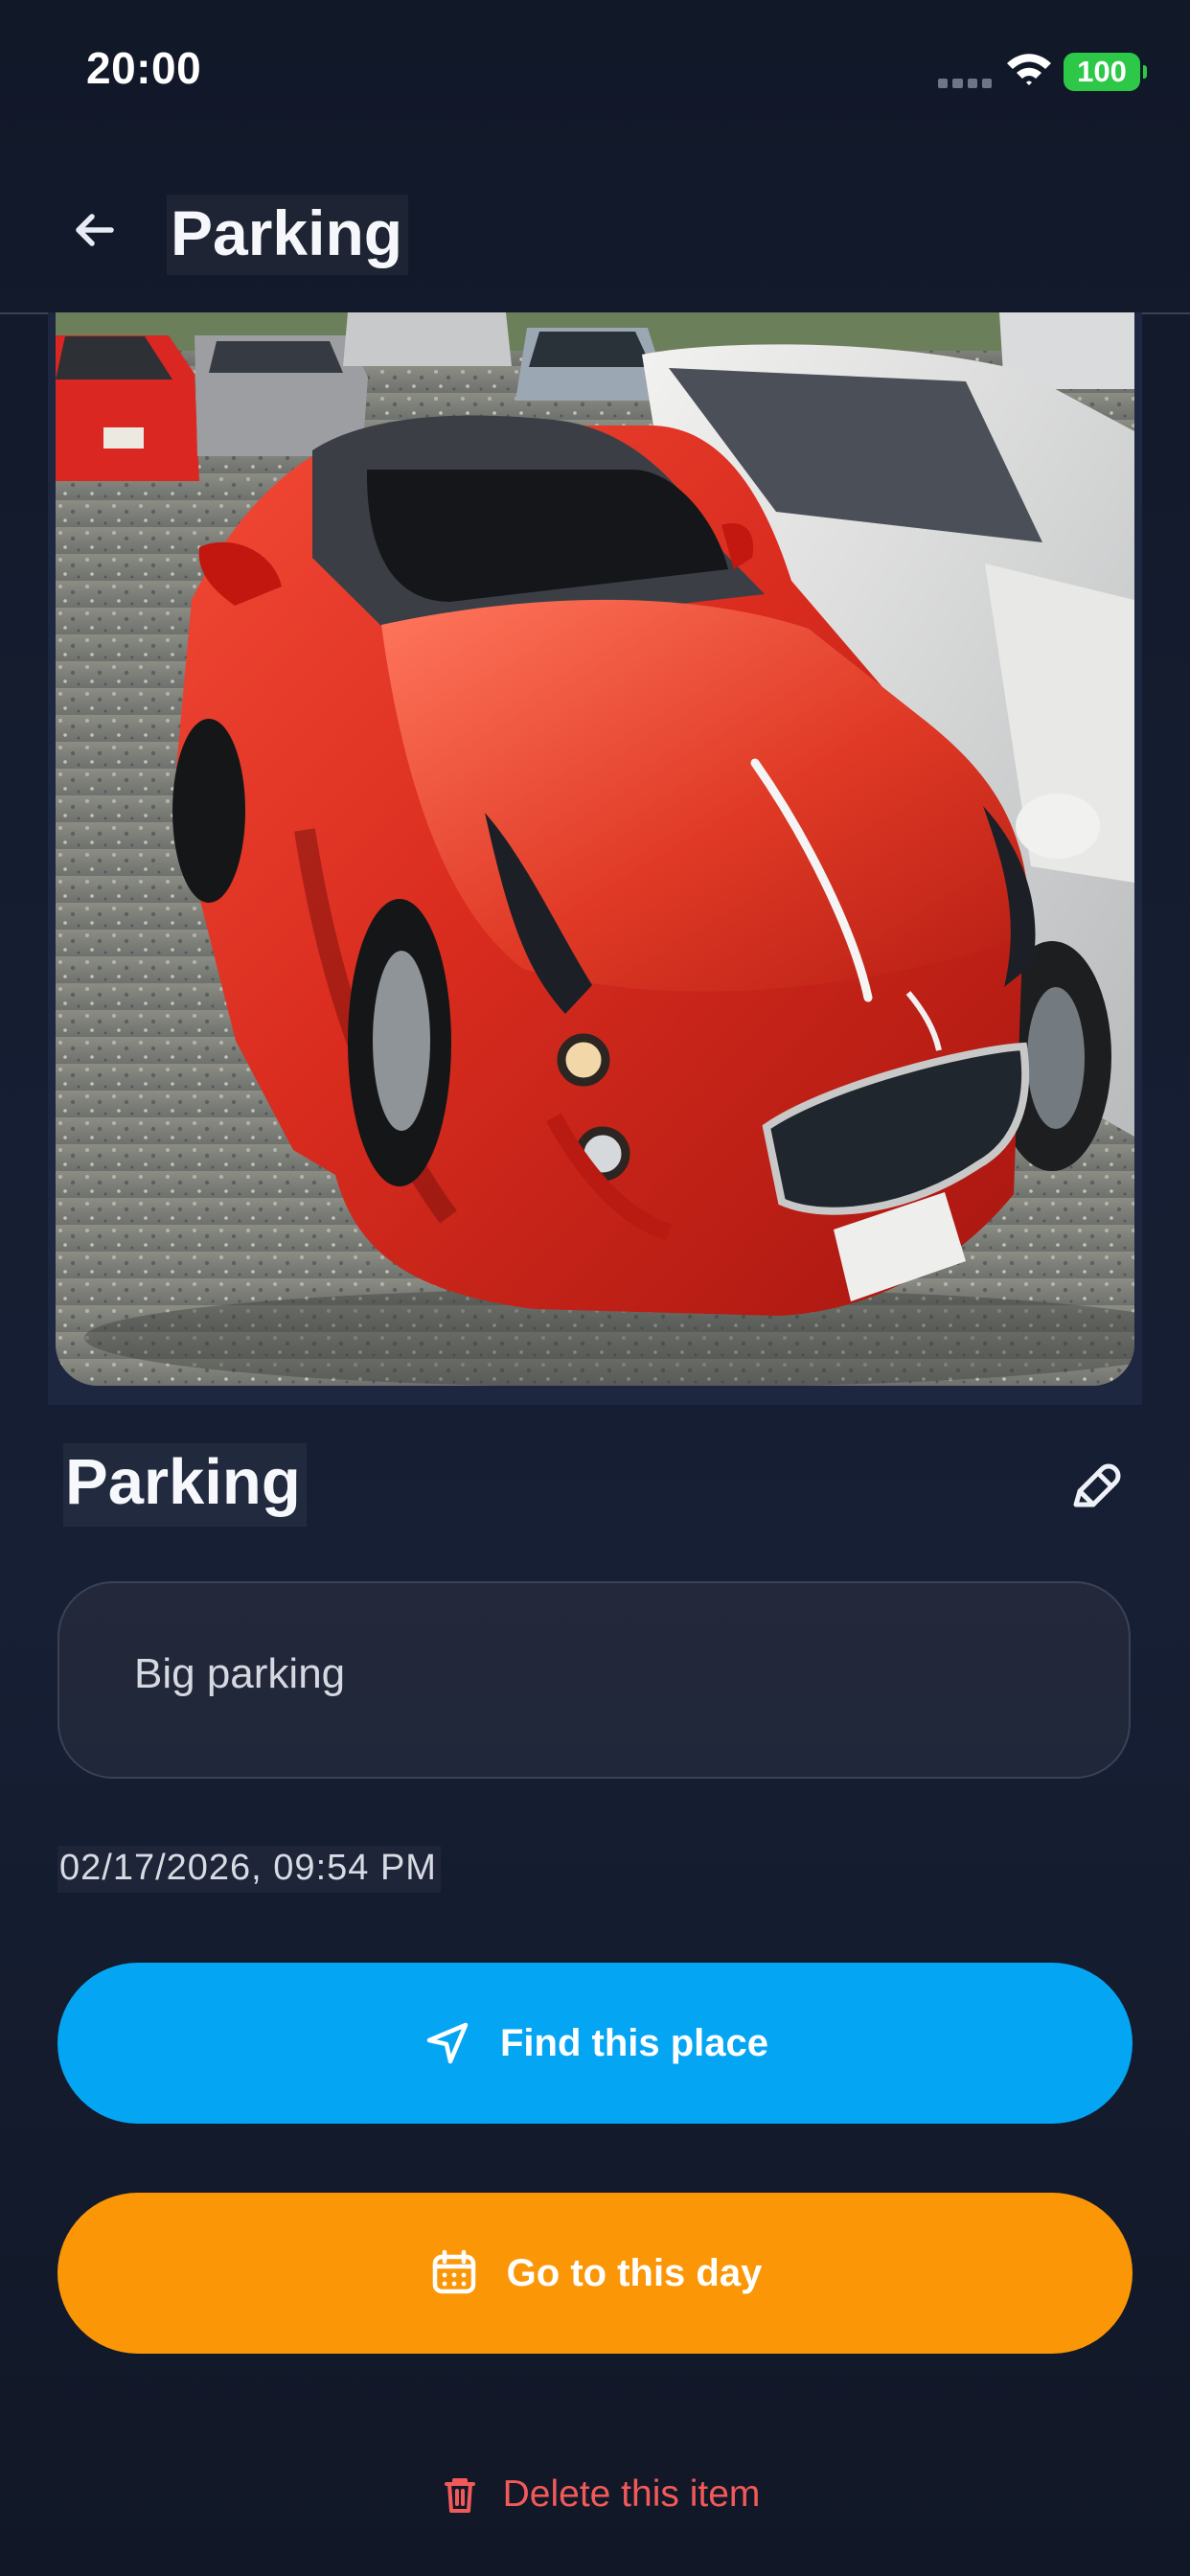 The height and width of the screenshot is (2576, 1190). I want to click on back-button, so click(97, 232).